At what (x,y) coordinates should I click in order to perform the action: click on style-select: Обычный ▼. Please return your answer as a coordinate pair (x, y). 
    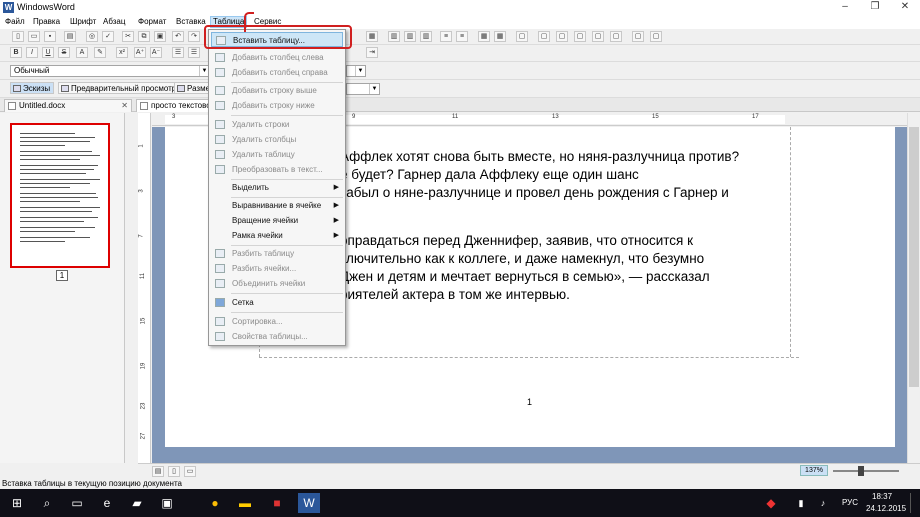
    Looking at the image, I should click on (110, 71).